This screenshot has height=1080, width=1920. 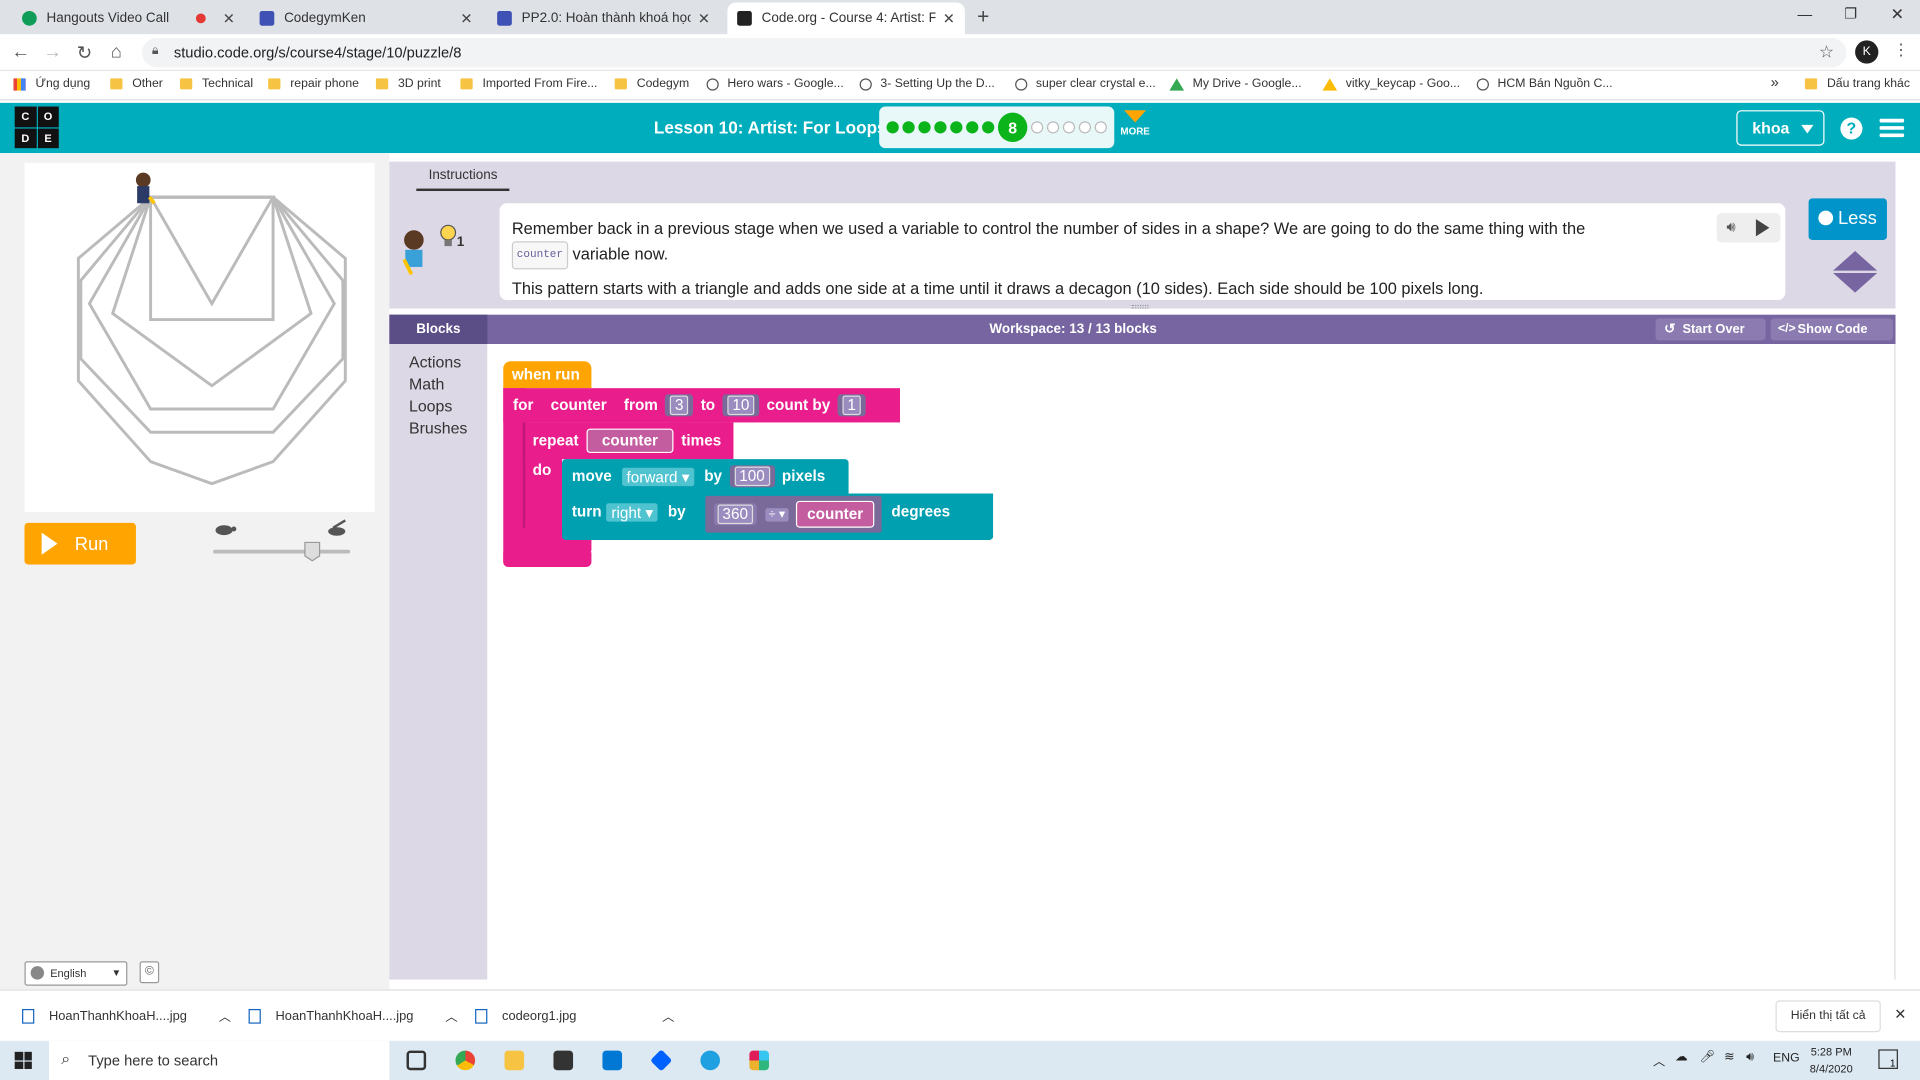 What do you see at coordinates (366, 18) in the screenshot?
I see `tab-codegymken: CodegymKen ✕` at bounding box center [366, 18].